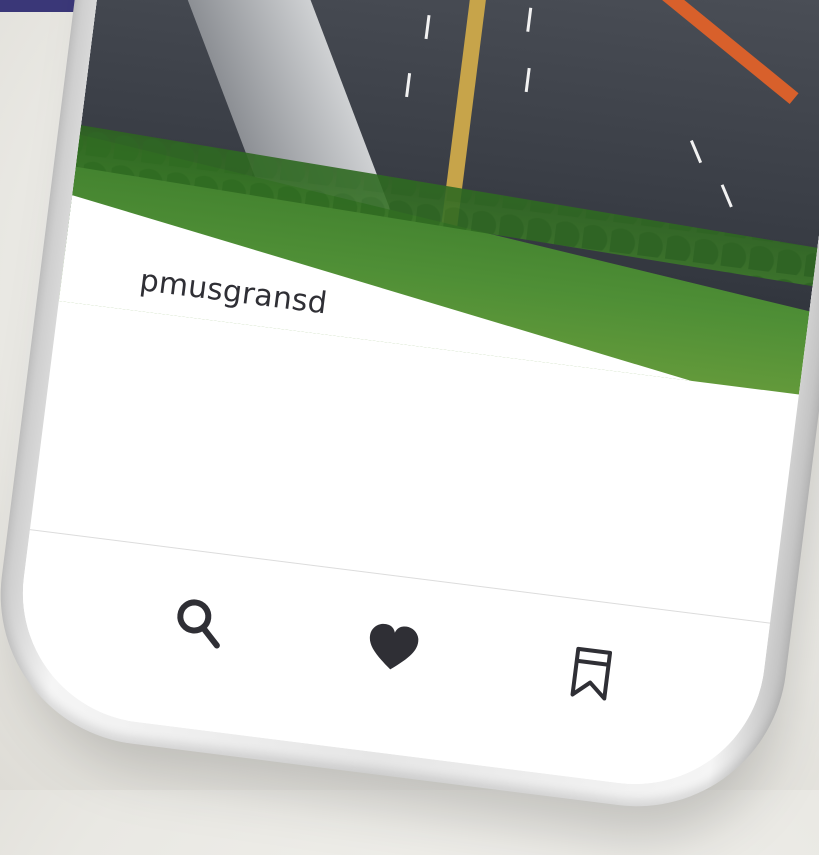 The image size is (819, 855). I want to click on tab-likes, so click(392, 647).